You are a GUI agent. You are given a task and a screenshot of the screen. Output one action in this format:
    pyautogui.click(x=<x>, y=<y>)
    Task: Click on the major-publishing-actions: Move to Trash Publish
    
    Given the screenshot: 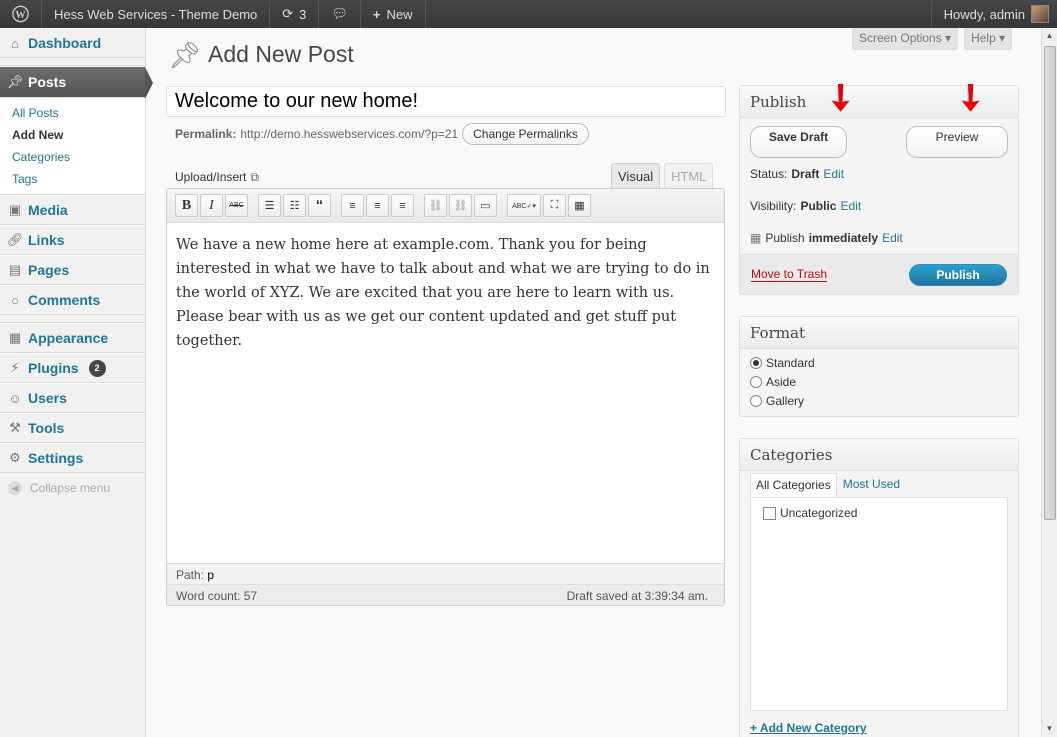 What is the action you would take?
    pyautogui.click(x=879, y=274)
    